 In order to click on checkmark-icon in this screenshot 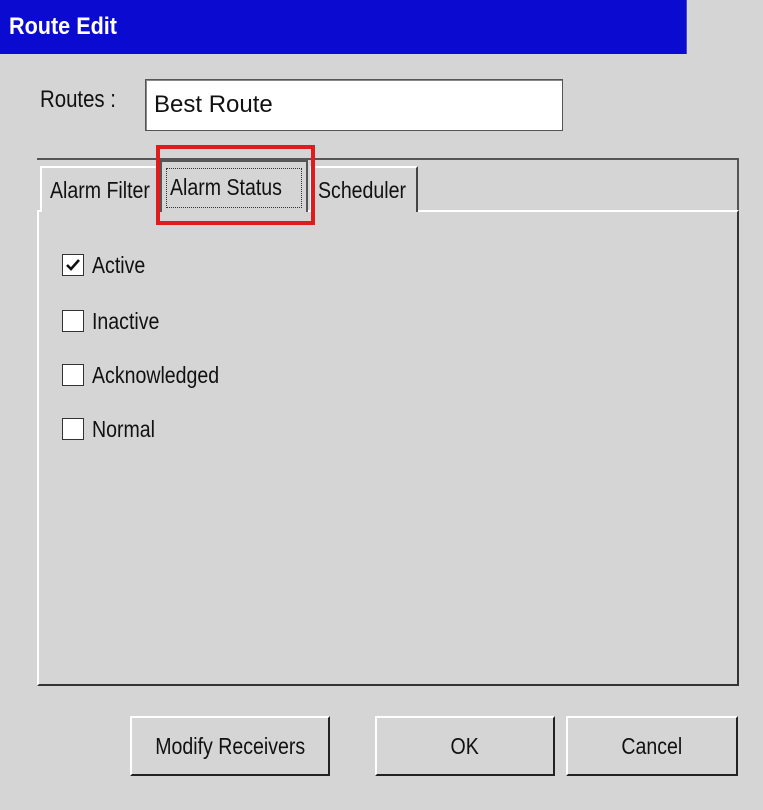, I will do `click(73, 265)`.